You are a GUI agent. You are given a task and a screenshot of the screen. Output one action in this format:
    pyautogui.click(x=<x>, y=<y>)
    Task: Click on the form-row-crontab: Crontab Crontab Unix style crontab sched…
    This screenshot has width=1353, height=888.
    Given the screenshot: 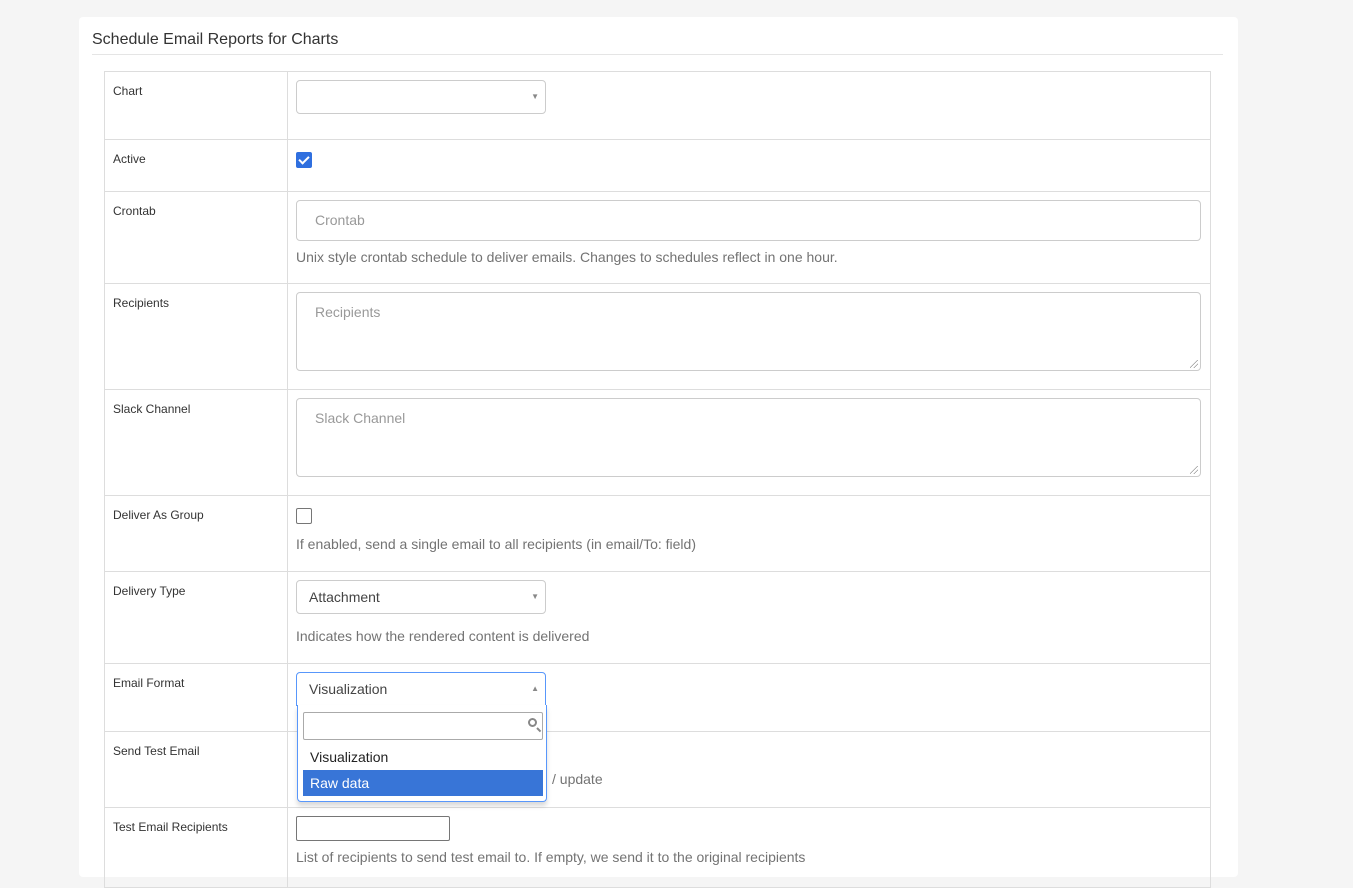 What is the action you would take?
    pyautogui.click(x=657, y=237)
    